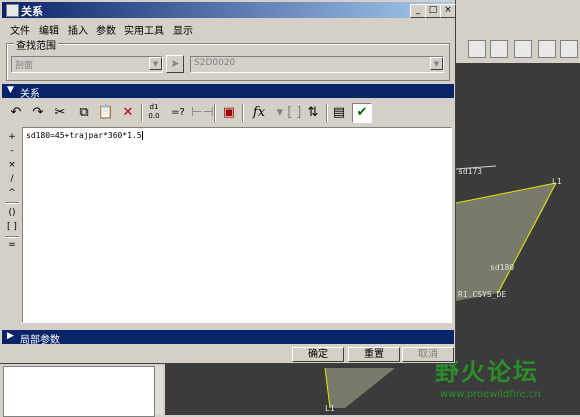 The image size is (580, 417). What do you see at coordinates (84, 135) in the screenshot?
I see `relation-line: sd180=45+trajpar*360*1.5` at bounding box center [84, 135].